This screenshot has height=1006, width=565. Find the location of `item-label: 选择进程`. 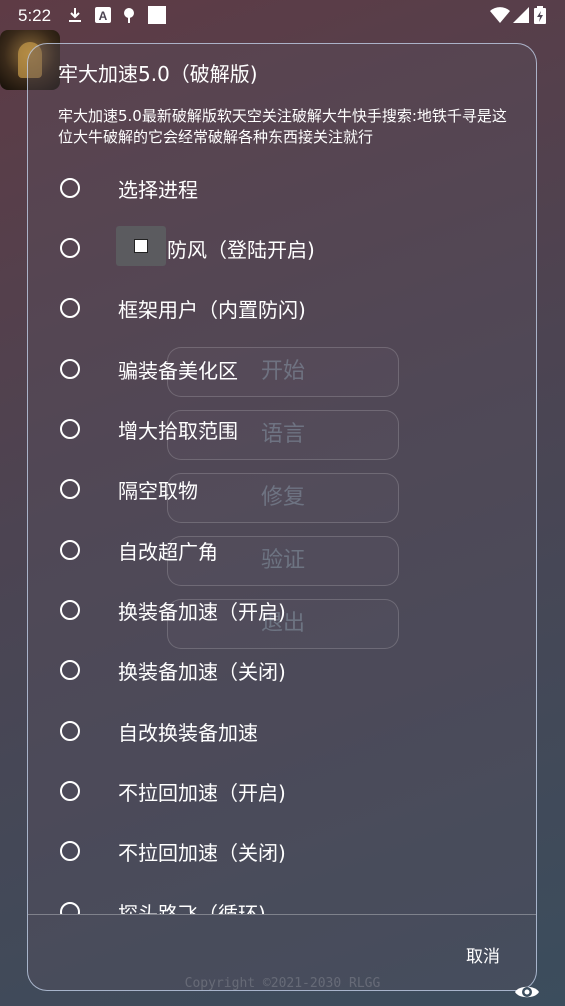

item-label: 选择进程 is located at coordinates (158, 190).